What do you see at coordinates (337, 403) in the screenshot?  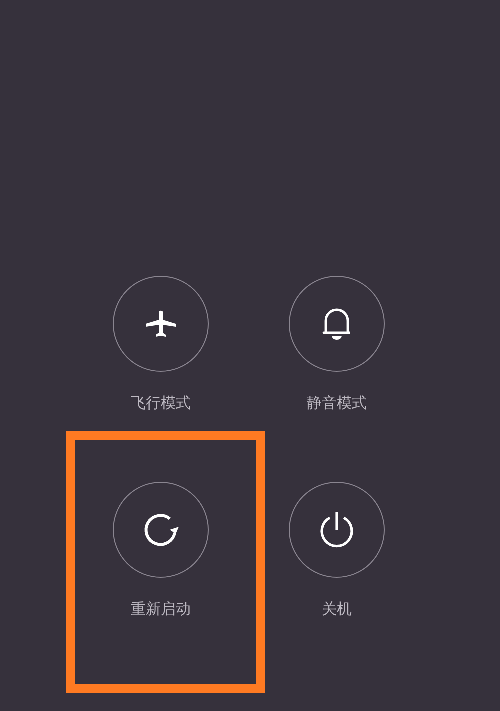 I see `option-label: 静音模式` at bounding box center [337, 403].